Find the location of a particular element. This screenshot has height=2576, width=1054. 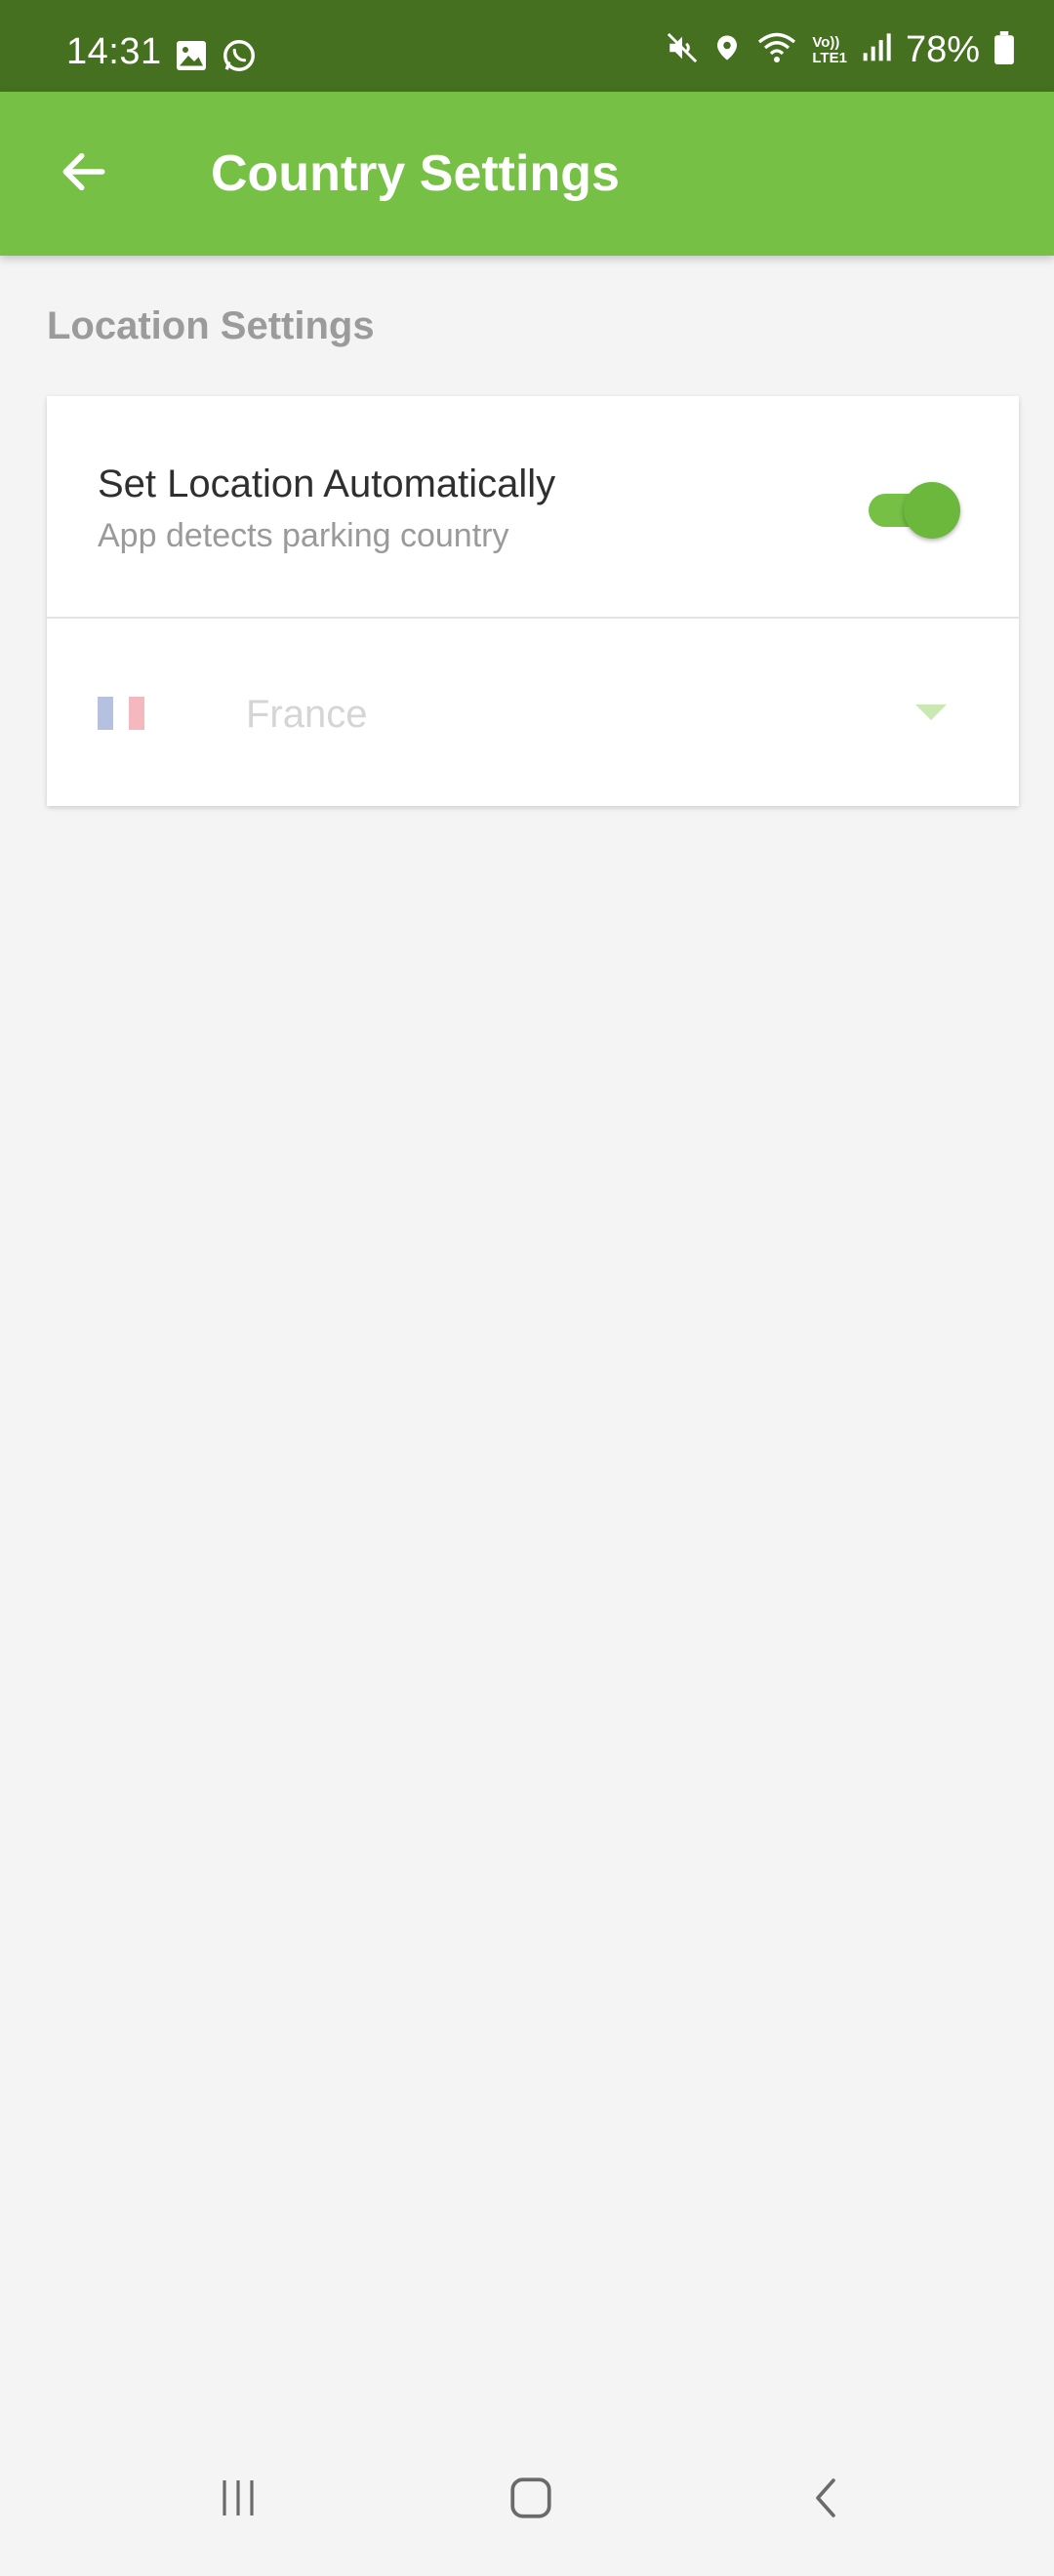

recent-apps-icon is located at coordinates (238, 2500).